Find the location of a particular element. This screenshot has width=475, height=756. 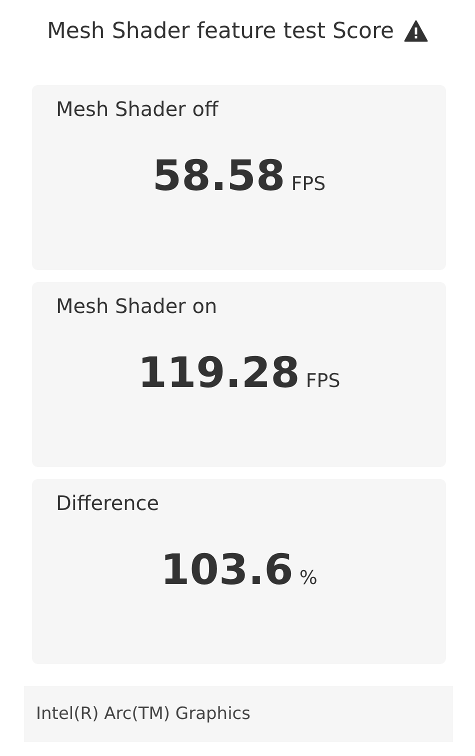

result-value: 119.28 is located at coordinates (219, 372).